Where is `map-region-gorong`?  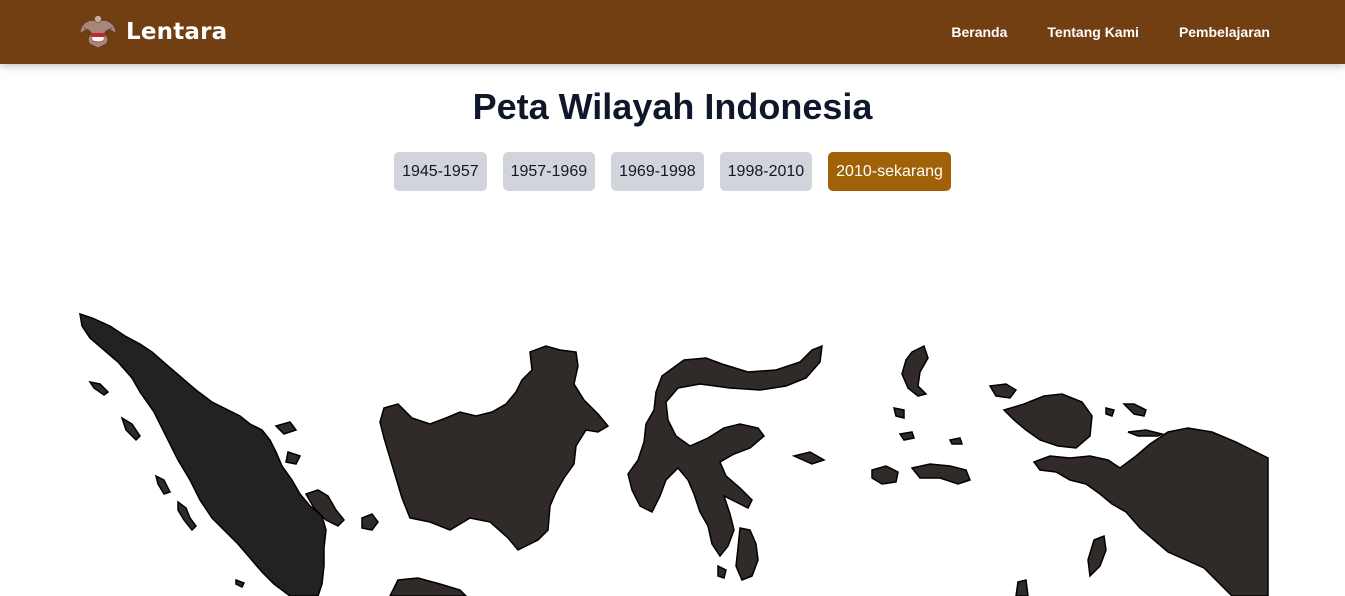 map-region-gorong is located at coordinates (956, 441).